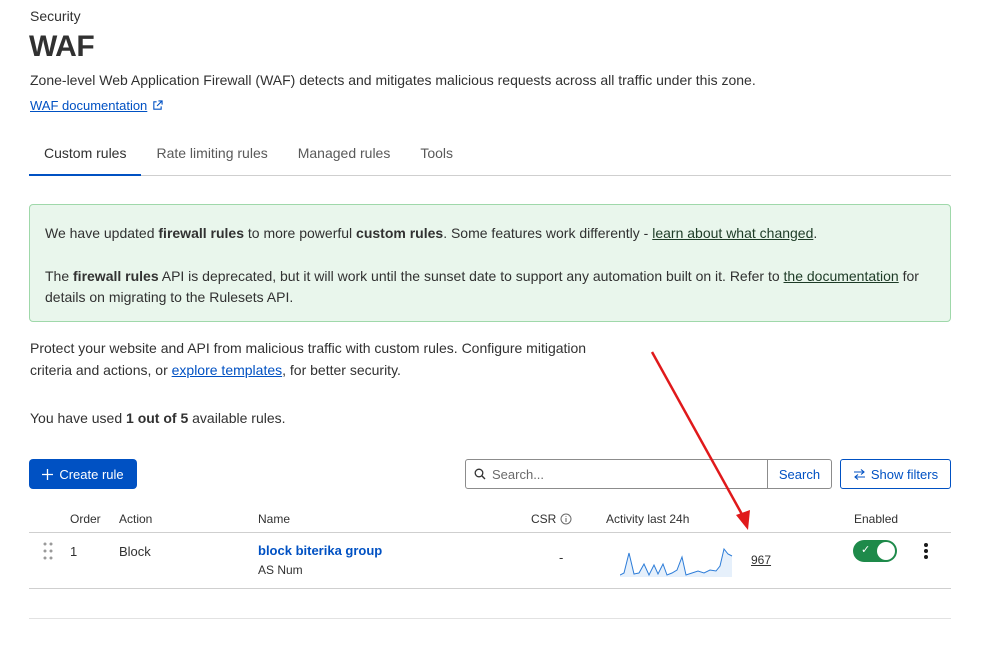 Image resolution: width=985 pixels, height=646 pixels. I want to click on waf-documentation-link-label: WAF documentation, so click(88, 105).